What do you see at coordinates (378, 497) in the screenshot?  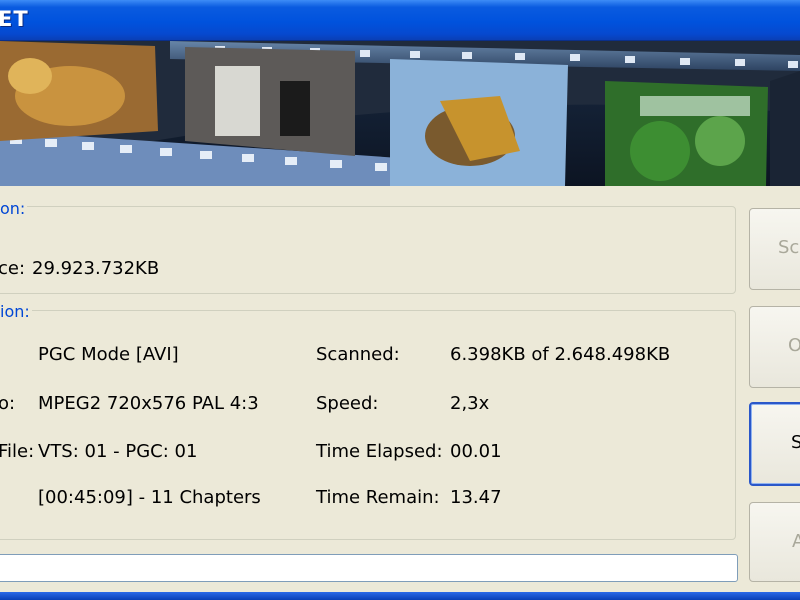 I see `time-remain-label: Time Remain:` at bounding box center [378, 497].